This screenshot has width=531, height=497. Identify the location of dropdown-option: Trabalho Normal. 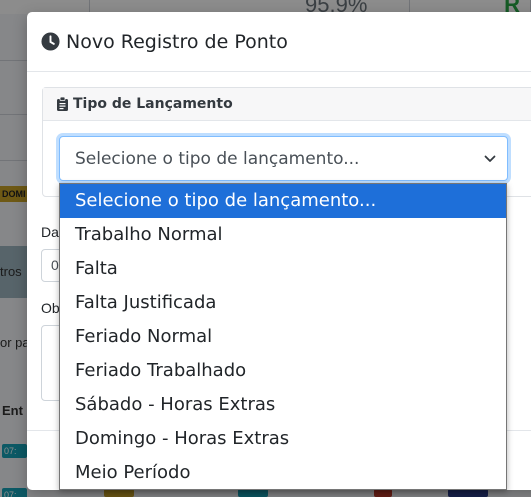
(283, 235).